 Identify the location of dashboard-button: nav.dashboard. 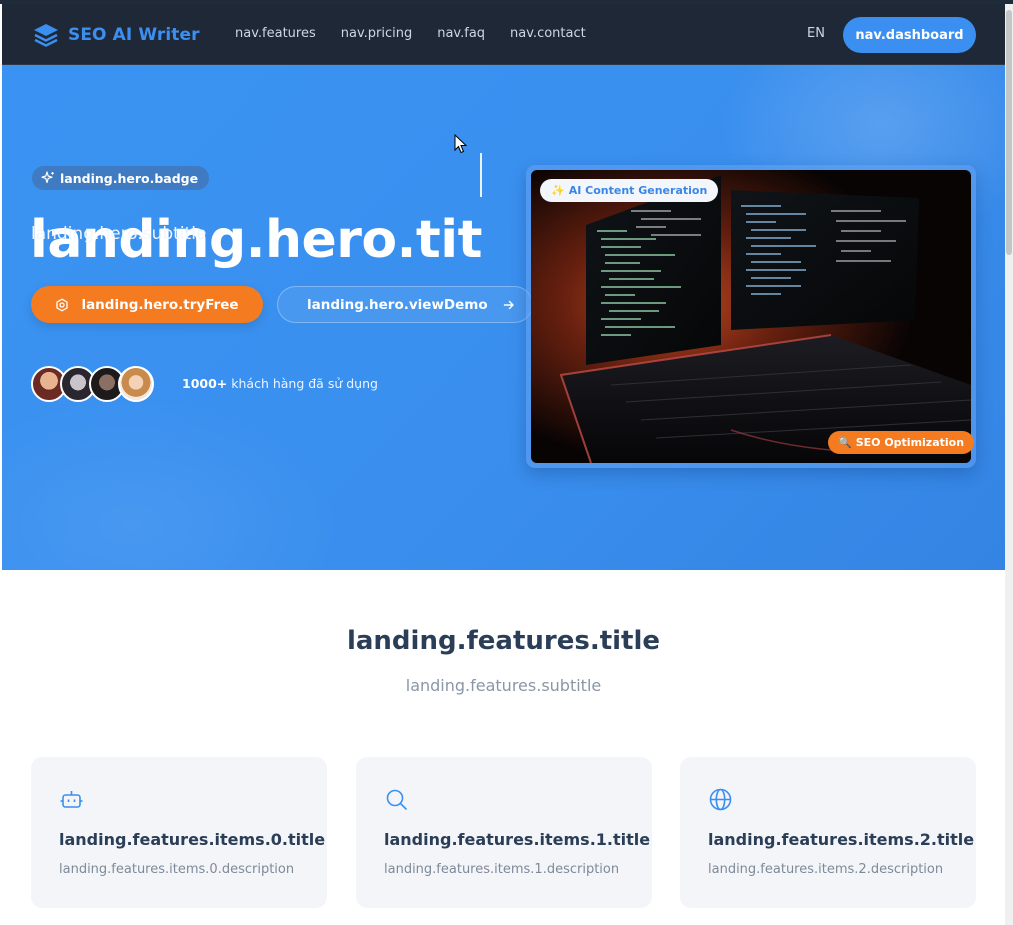
(909, 35).